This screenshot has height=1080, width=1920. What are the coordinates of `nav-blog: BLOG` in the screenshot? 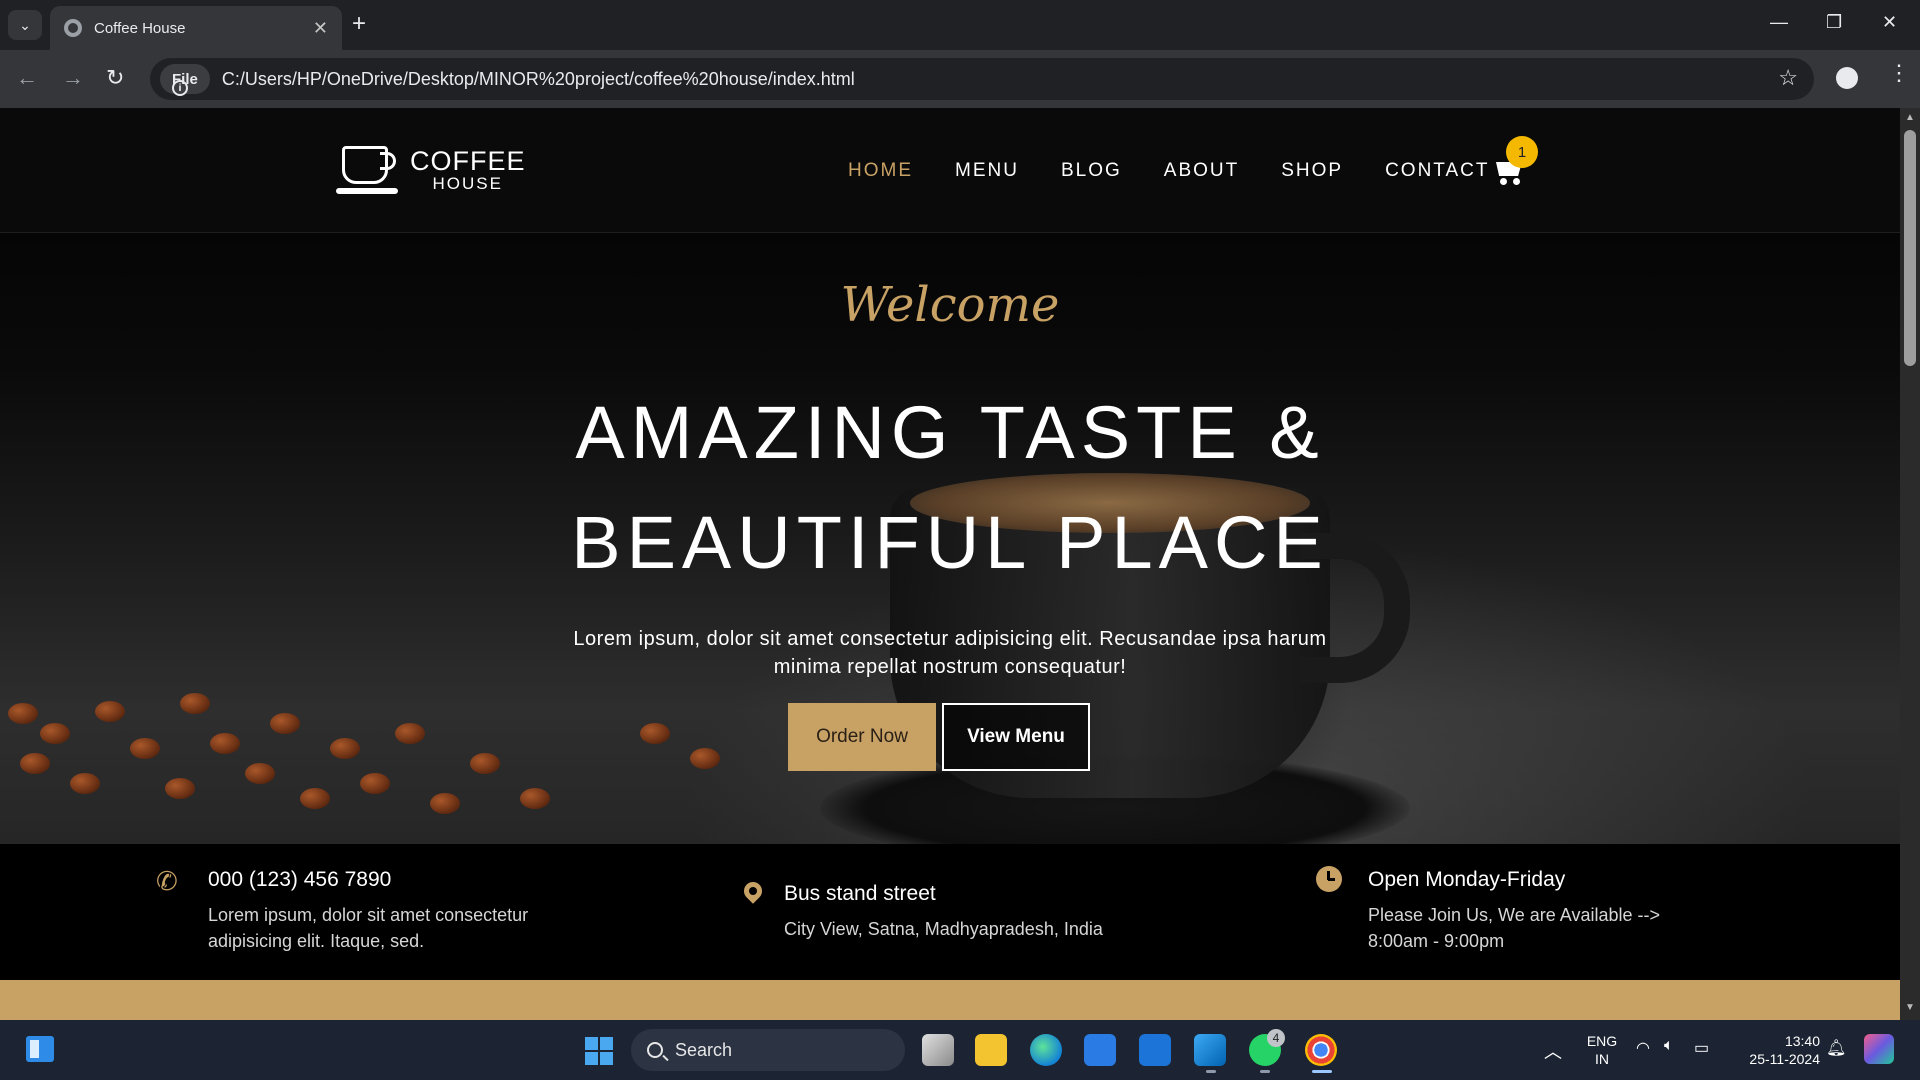 It's located at (1091, 171).